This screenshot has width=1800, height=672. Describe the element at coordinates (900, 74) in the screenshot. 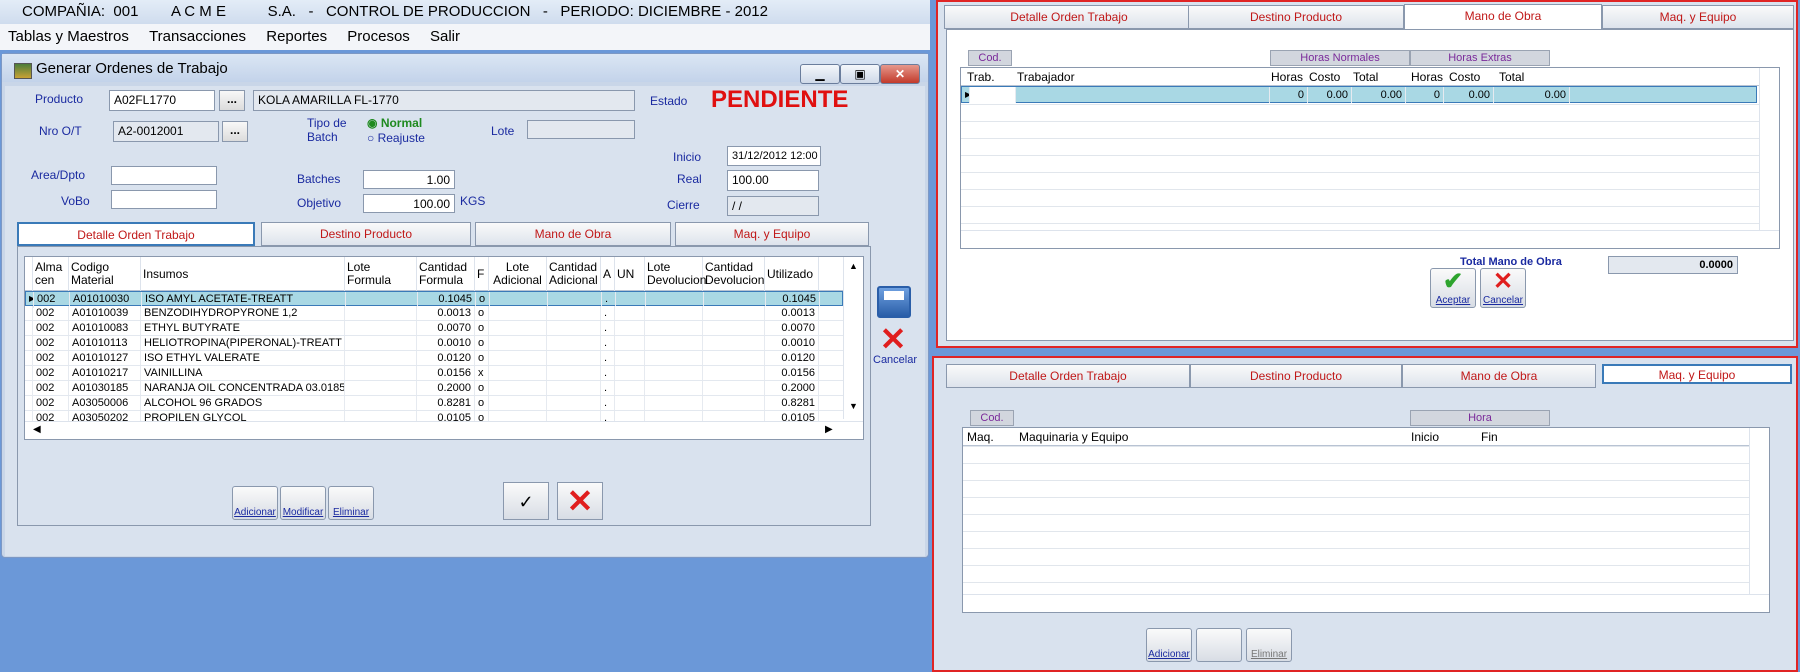

I see `close-icon: ✕` at that location.